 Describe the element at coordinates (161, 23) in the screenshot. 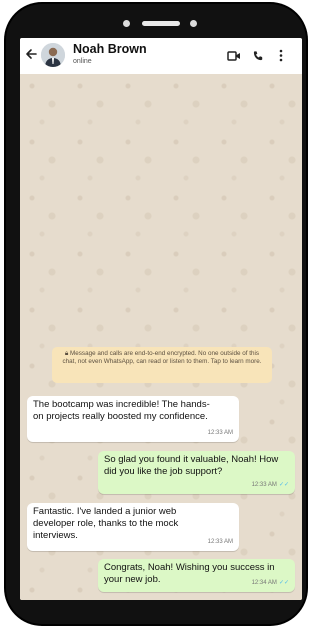

I see `speaker-grille` at that location.